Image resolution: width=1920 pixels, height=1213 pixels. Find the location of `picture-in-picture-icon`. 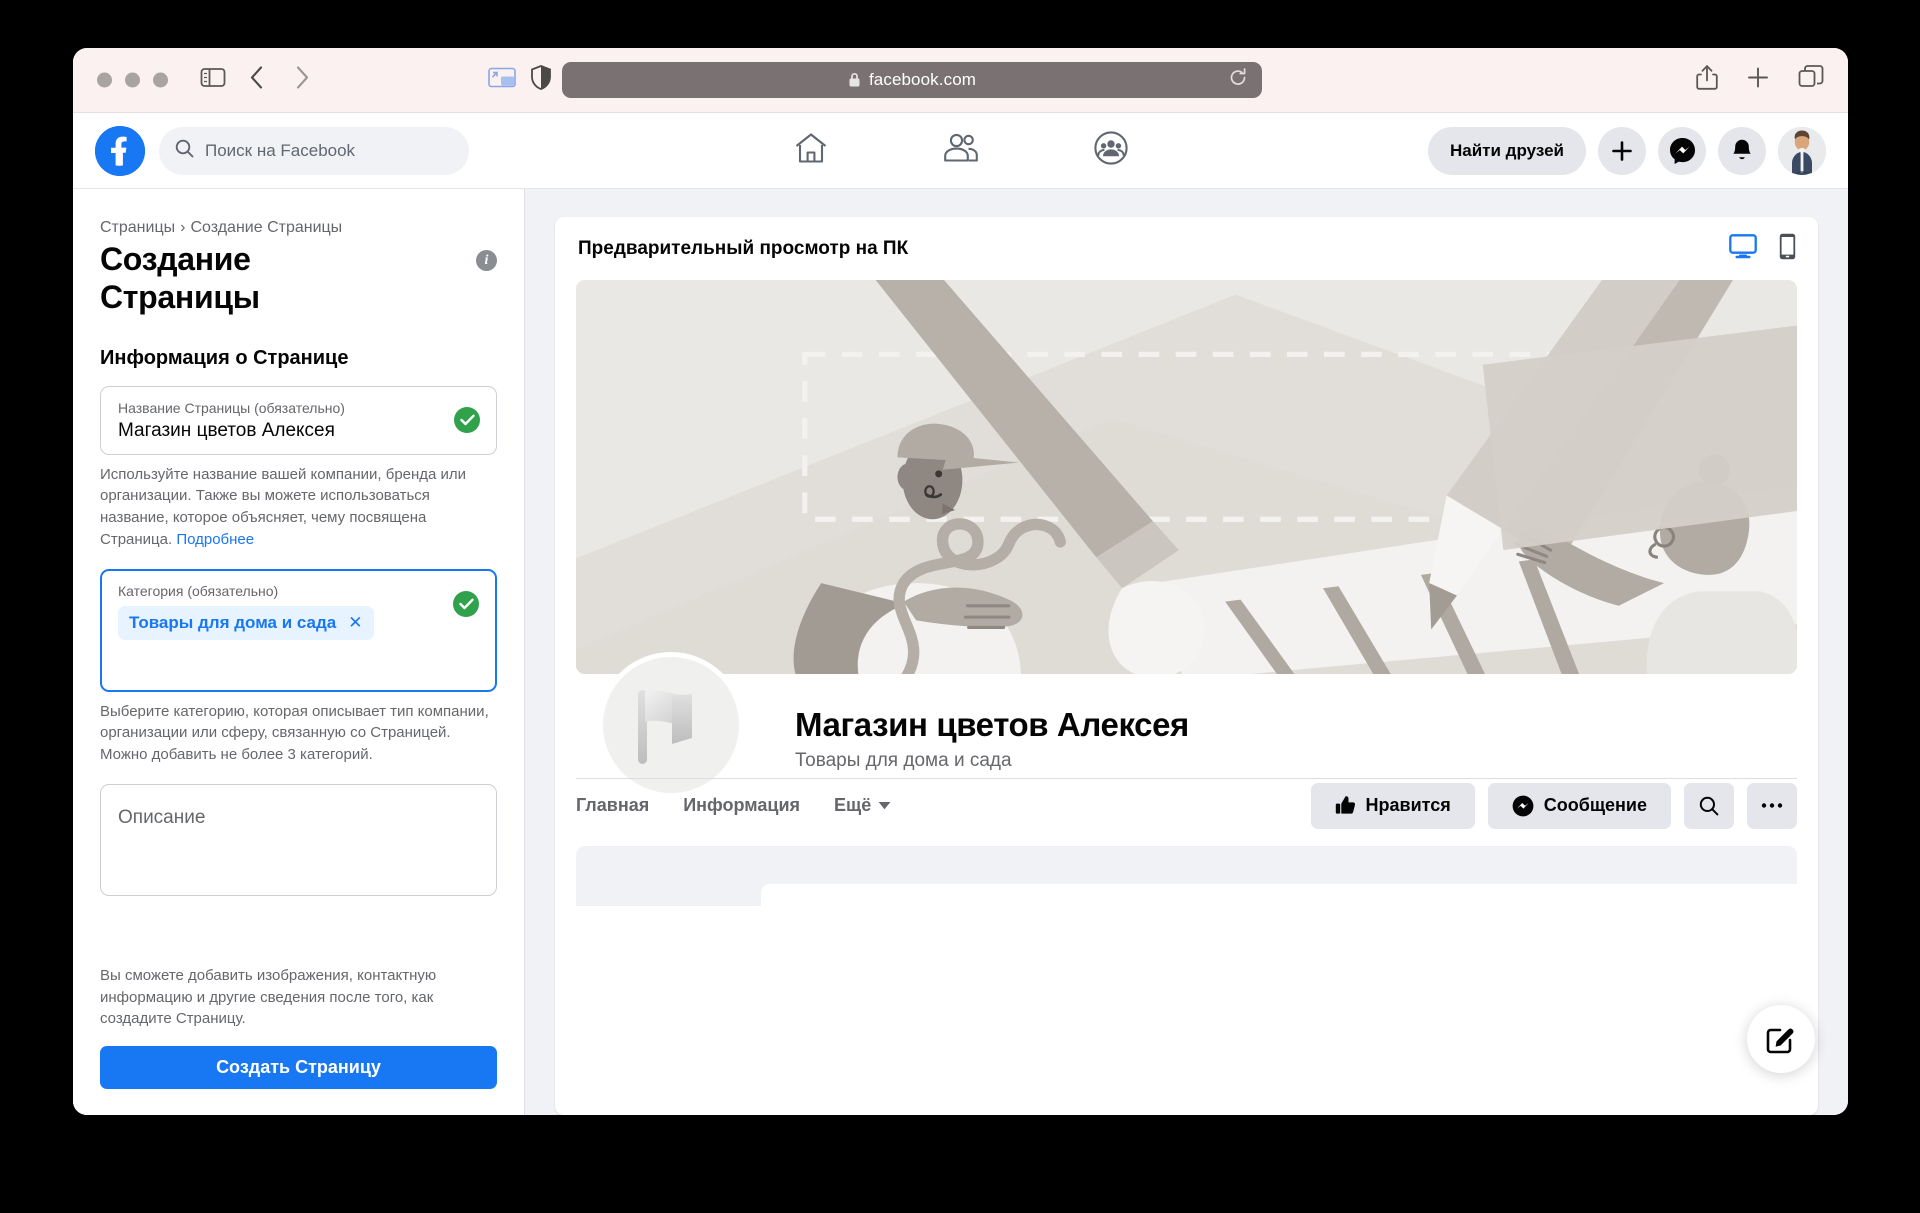

picture-in-picture-icon is located at coordinates (502, 80).